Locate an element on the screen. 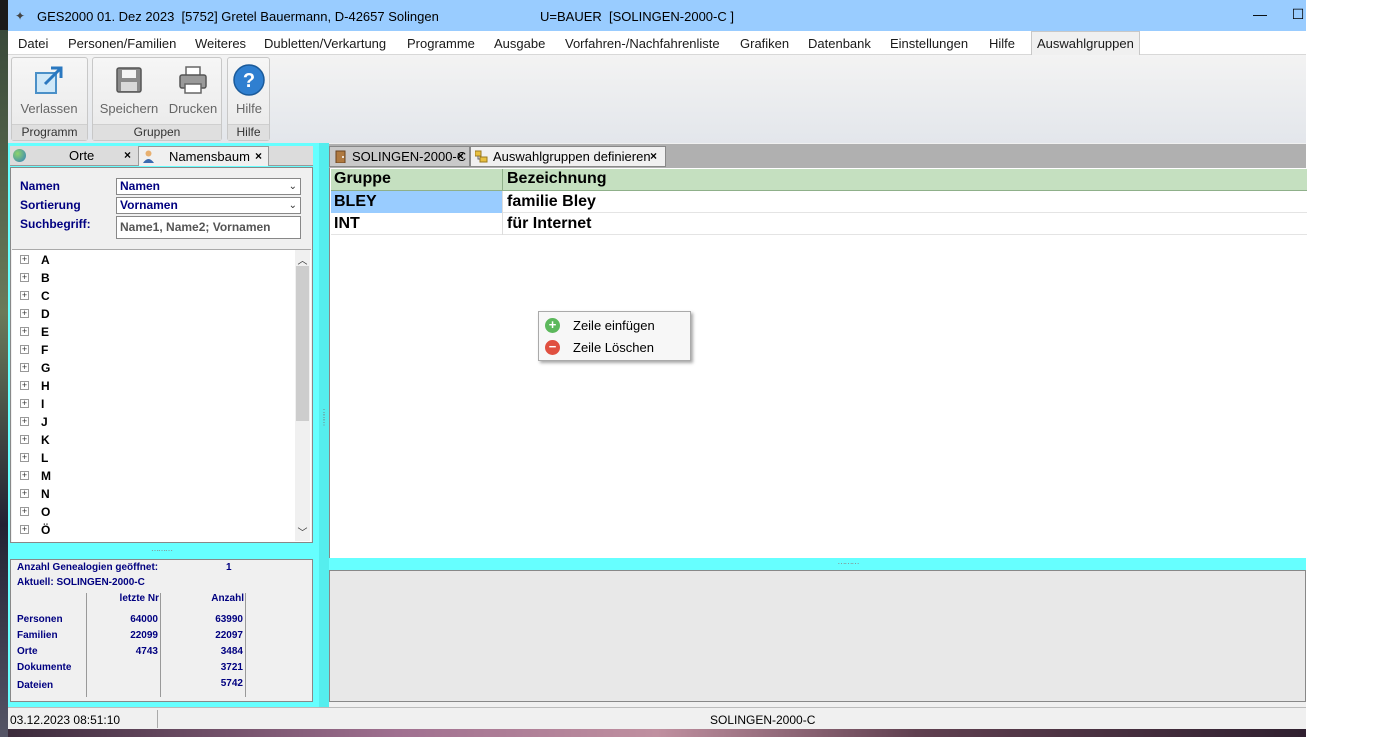  drucken-button: Drucken is located at coordinates (193, 89).